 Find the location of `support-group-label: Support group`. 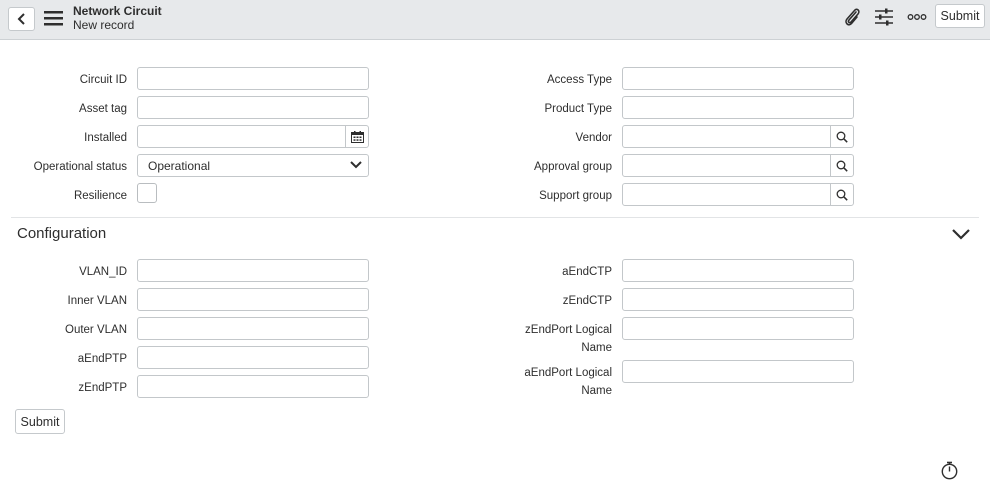

support-group-label: Support group is located at coordinates (575, 196).